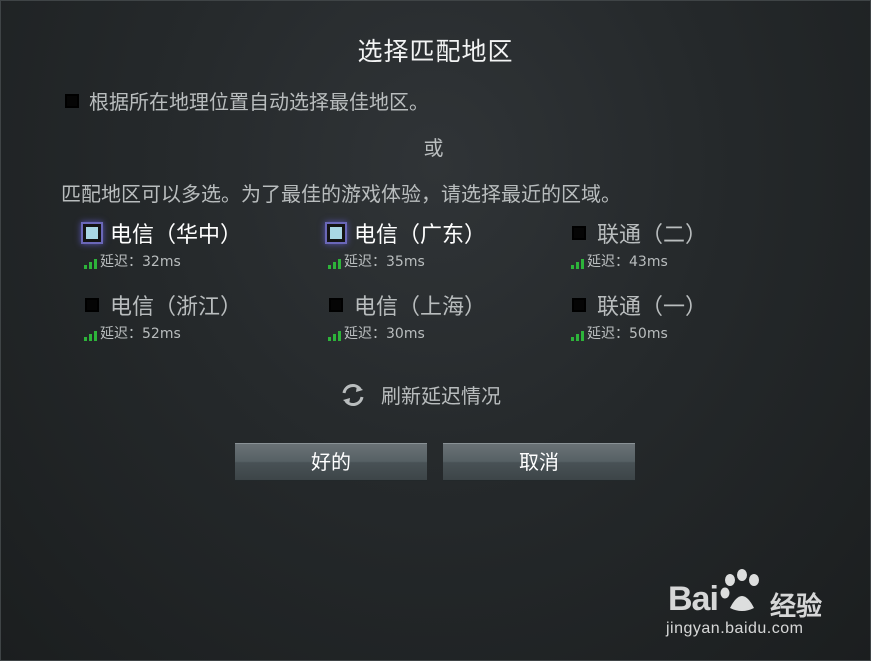  What do you see at coordinates (353, 394) in the screenshot?
I see `refresh-icon` at bounding box center [353, 394].